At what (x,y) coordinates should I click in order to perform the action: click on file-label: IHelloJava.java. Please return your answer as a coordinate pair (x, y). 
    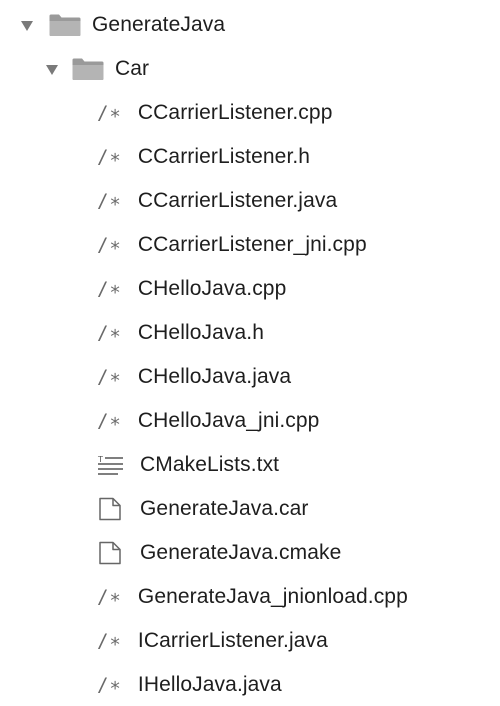
    Looking at the image, I should click on (209, 684).